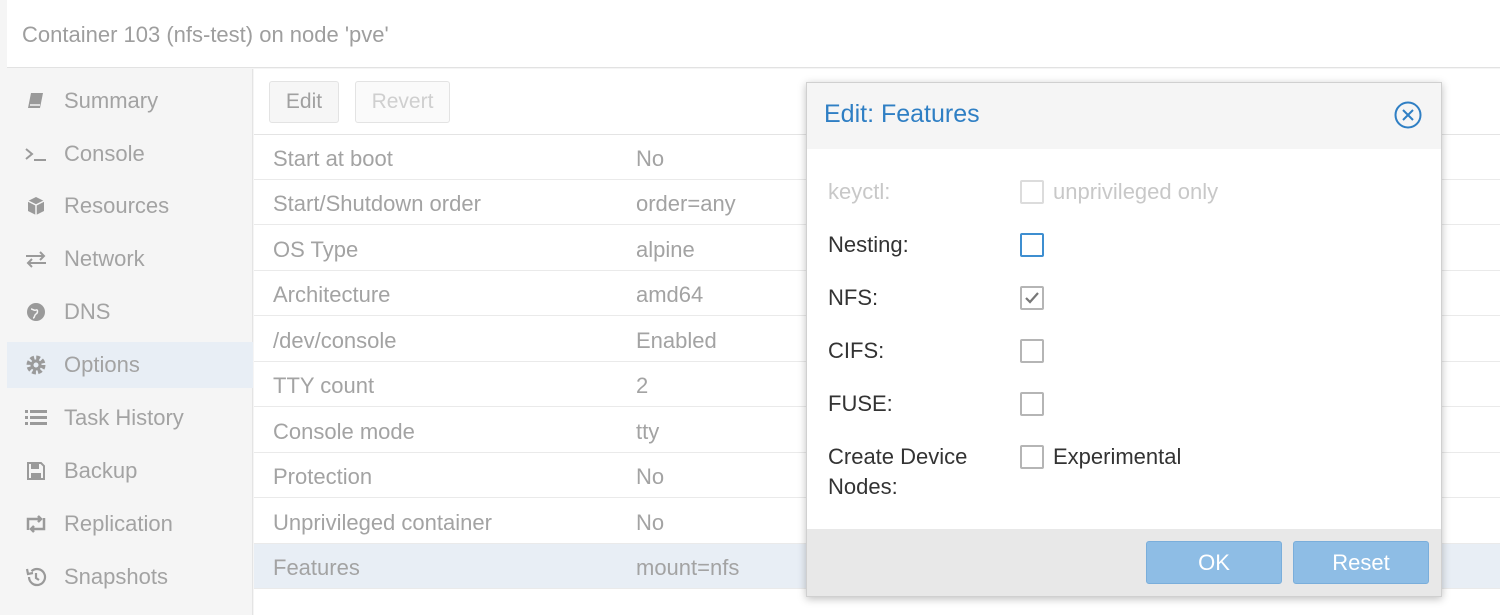  What do you see at coordinates (333, 158) in the screenshot?
I see `option-name: Start at boot` at bounding box center [333, 158].